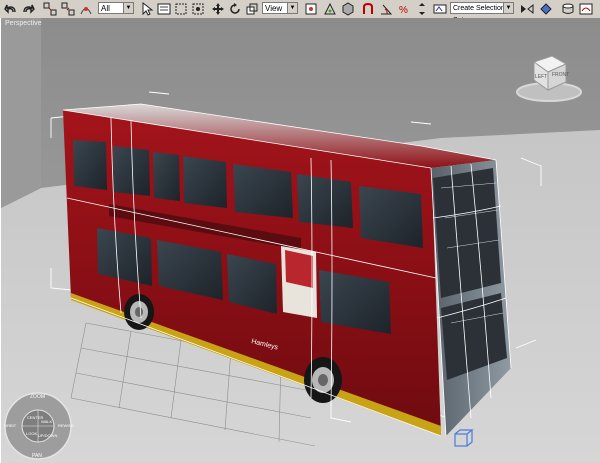 The image size is (600, 463). I want to click on wheel-orbit-label: ORBIT, so click(10, 425).